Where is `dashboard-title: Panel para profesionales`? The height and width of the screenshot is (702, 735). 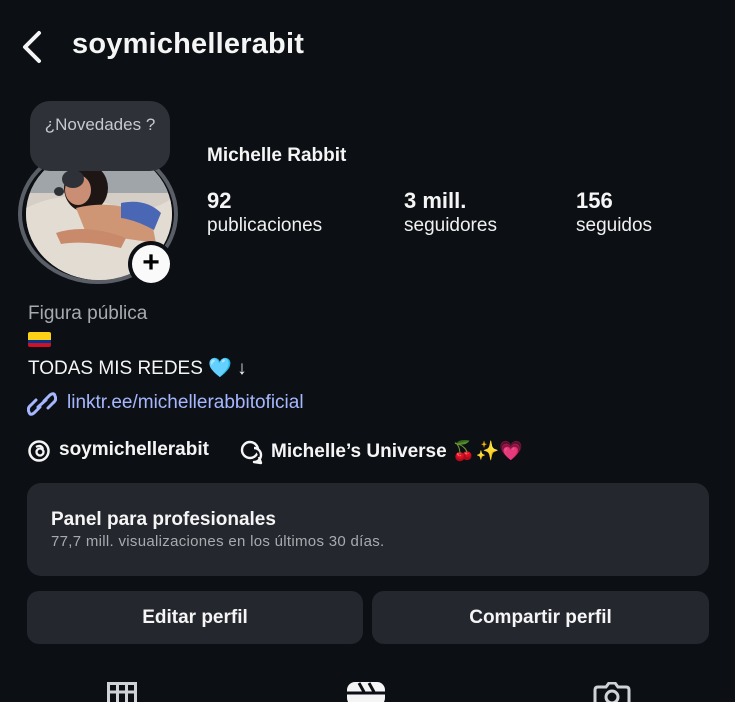
dashboard-title: Panel para profesionales is located at coordinates (163, 519).